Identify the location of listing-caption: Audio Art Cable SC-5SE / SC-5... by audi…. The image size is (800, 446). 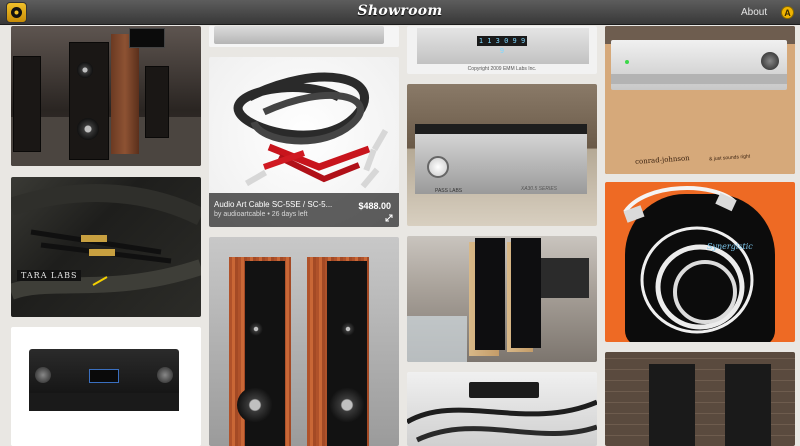
(304, 210).